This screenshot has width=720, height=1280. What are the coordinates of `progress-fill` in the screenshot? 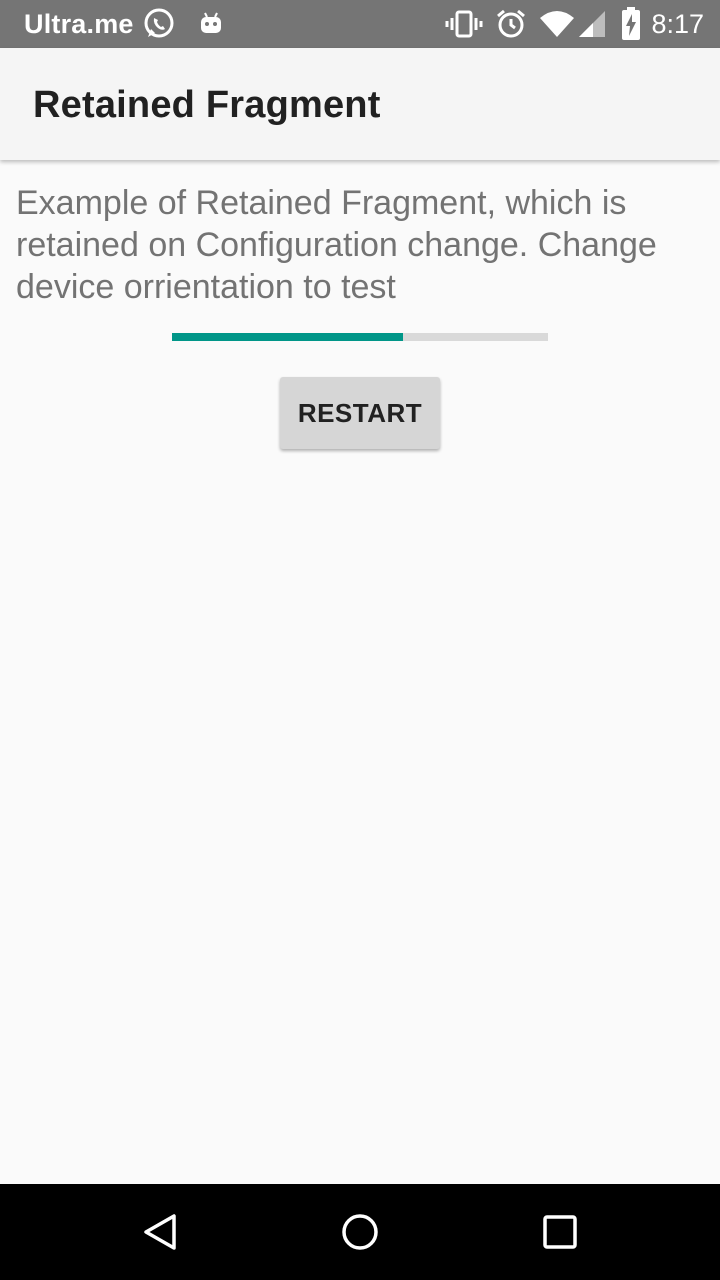 It's located at (288, 337).